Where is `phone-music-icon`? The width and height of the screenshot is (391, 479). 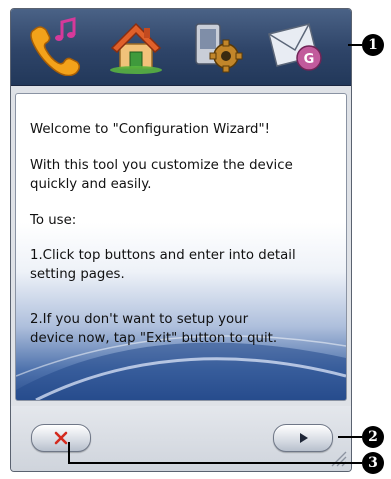 phone-music-icon is located at coordinates (55, 46).